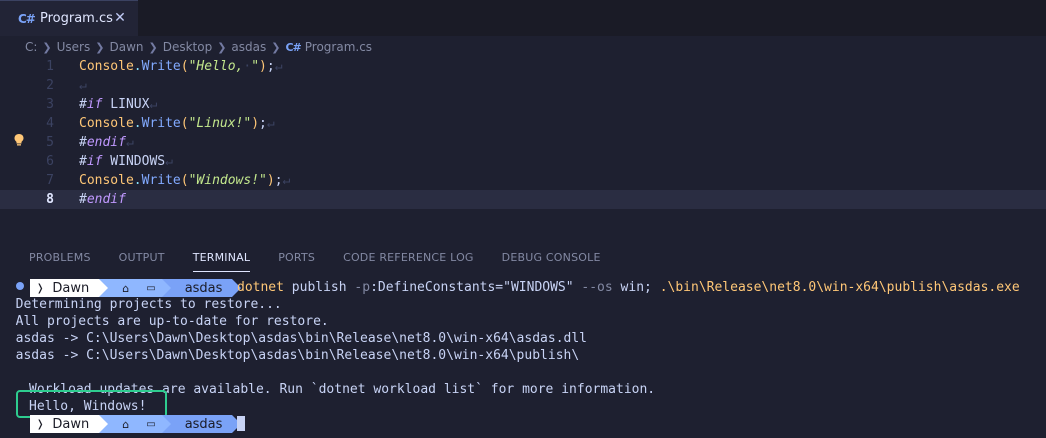 The width and height of the screenshot is (1046, 438). Describe the element at coordinates (164, 321) in the screenshot. I see `terminal-output-line: All projects are up-to-date for restore.` at that location.